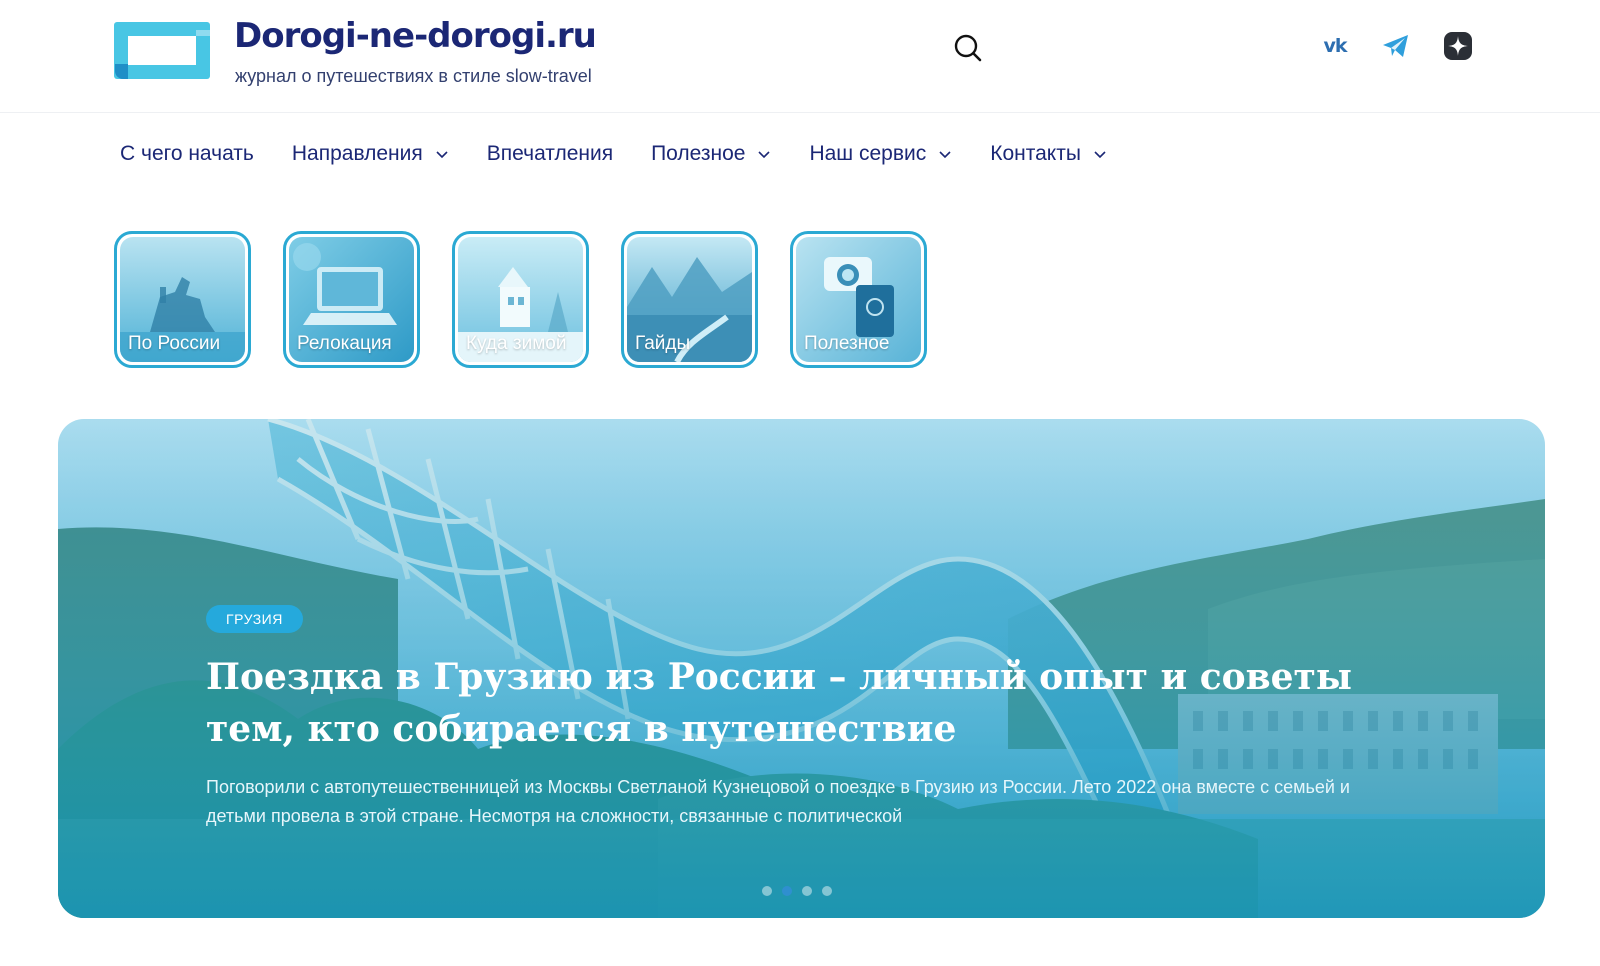 This screenshot has width=1600, height=966. I want to click on nav-item-label: Впечатления, so click(550, 153).